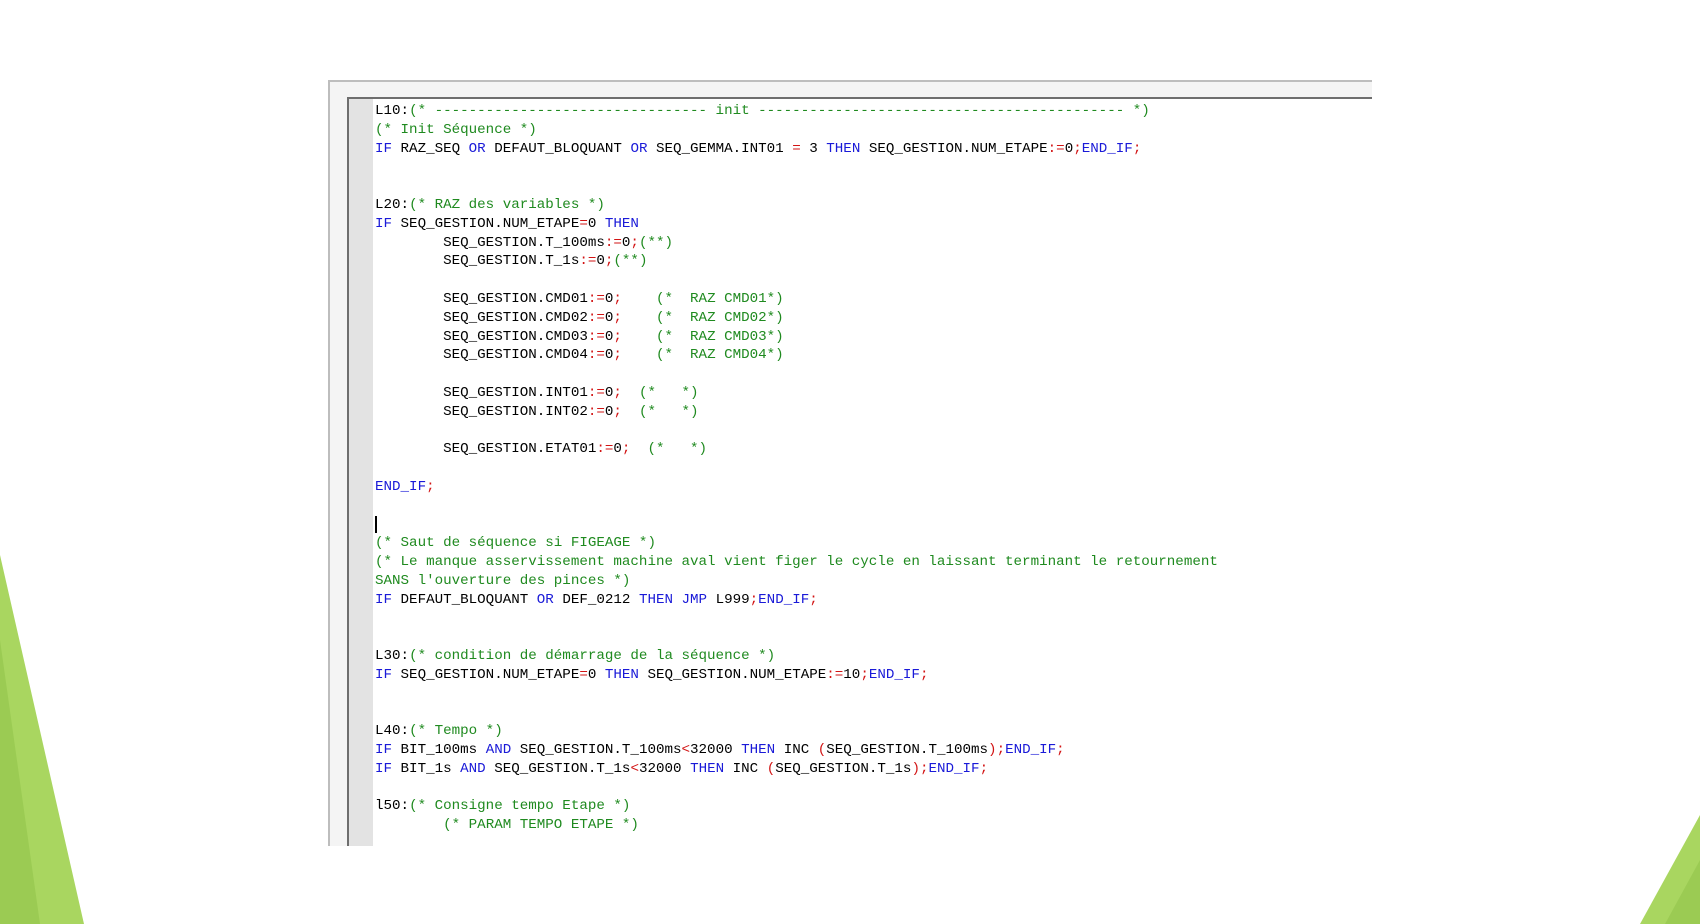 This screenshot has height=924, width=1700. Describe the element at coordinates (430, 148) in the screenshot. I see `code-token: RAZ_SEQ` at that location.